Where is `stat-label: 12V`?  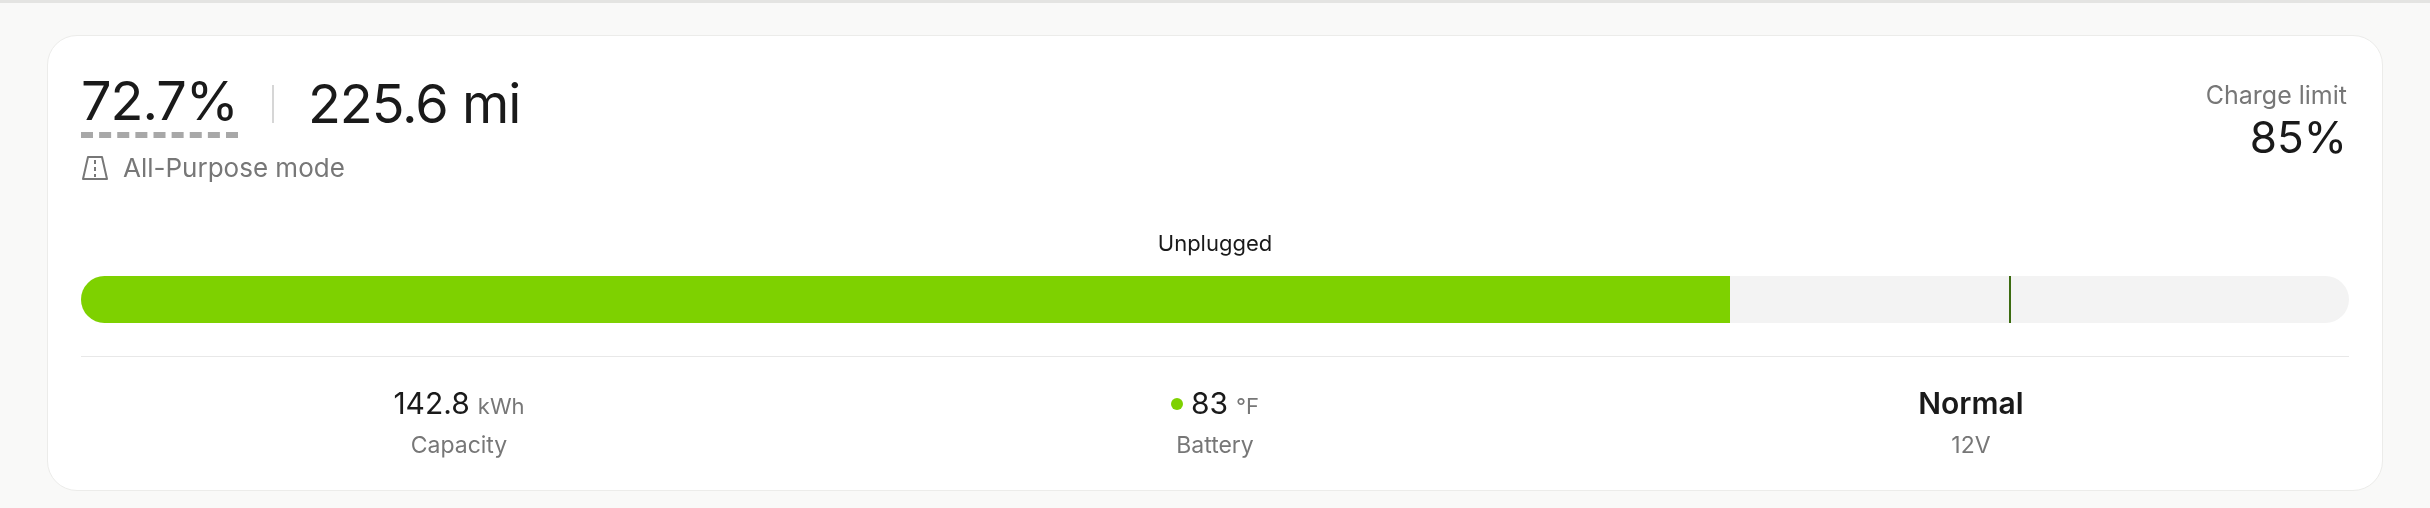
stat-label: 12V is located at coordinates (1971, 445).